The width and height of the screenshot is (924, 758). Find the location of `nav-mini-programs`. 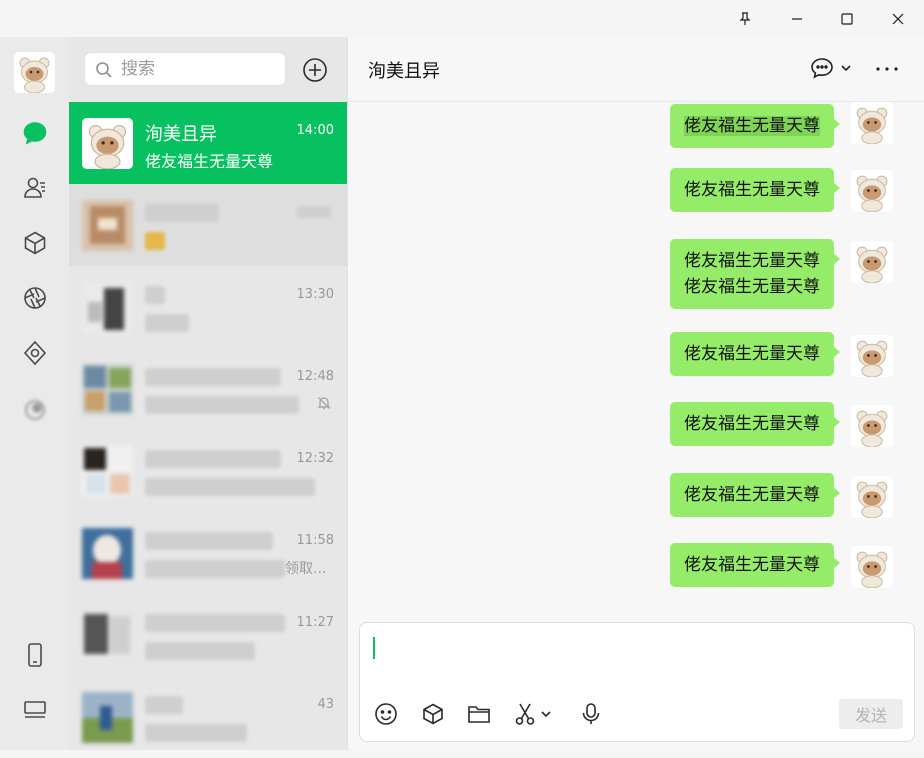

nav-mini-programs is located at coordinates (35, 410).